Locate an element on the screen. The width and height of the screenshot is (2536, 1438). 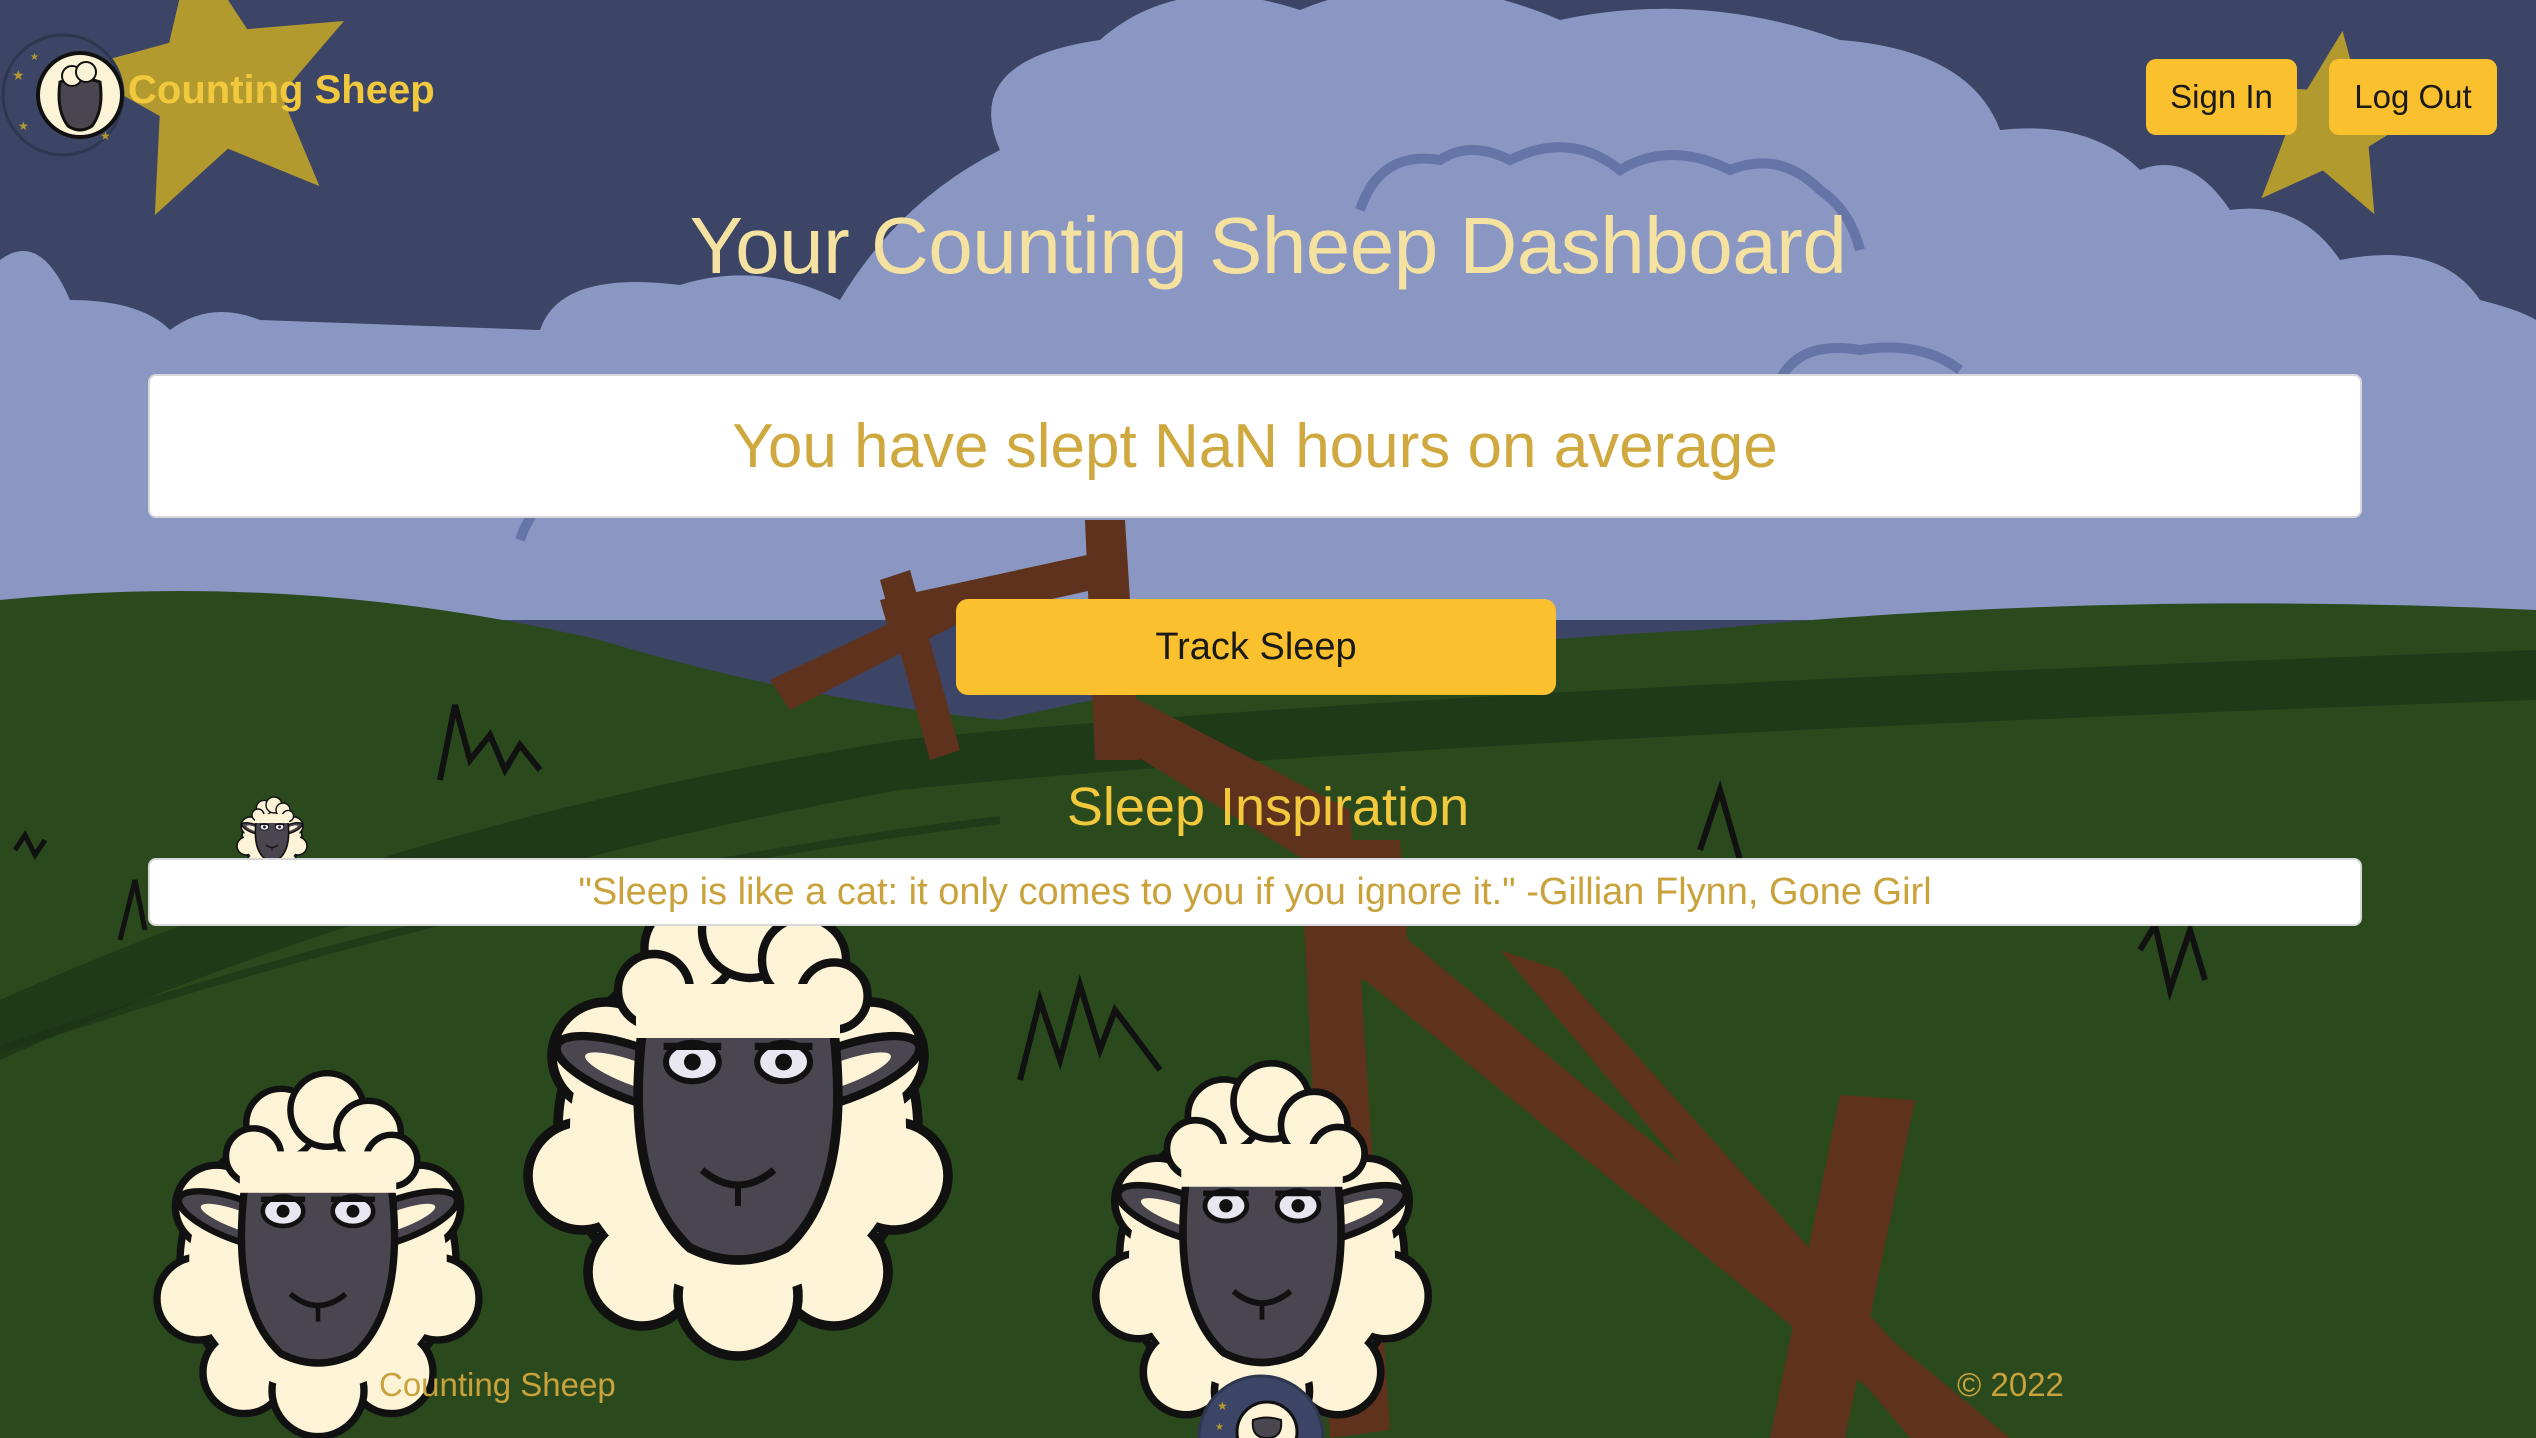
average-sleep-text: You have slept NaN hours on average is located at coordinates (1255, 446).